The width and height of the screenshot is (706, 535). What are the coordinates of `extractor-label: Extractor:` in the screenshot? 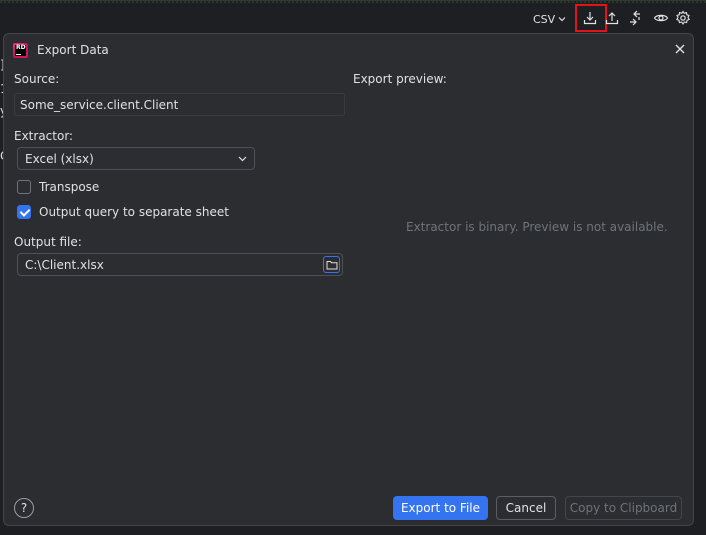 It's located at (44, 136).